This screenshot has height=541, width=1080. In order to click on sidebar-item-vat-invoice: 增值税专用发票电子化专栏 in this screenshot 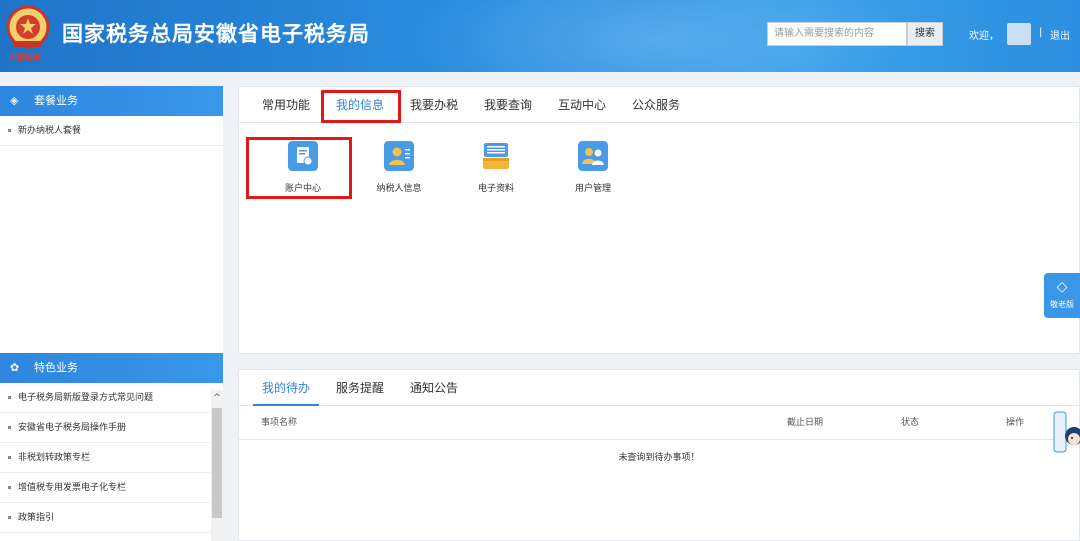, I will do `click(111, 488)`.